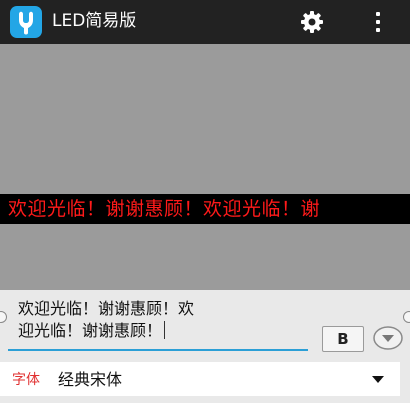 This screenshot has width=410, height=403. What do you see at coordinates (3, 317) in the screenshot?
I see `selection-handle-left` at bounding box center [3, 317].